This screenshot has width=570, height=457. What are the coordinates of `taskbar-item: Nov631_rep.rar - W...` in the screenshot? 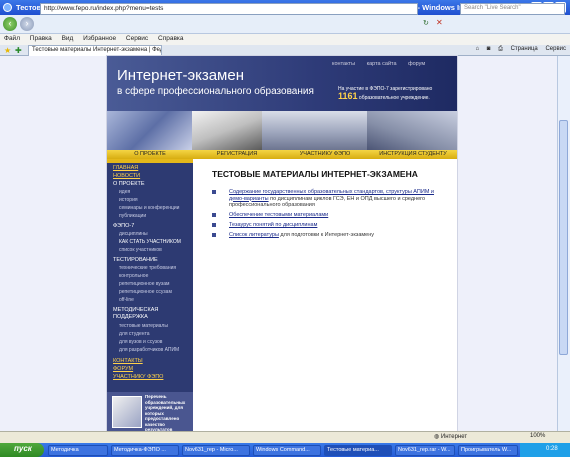 It's located at (425, 450).